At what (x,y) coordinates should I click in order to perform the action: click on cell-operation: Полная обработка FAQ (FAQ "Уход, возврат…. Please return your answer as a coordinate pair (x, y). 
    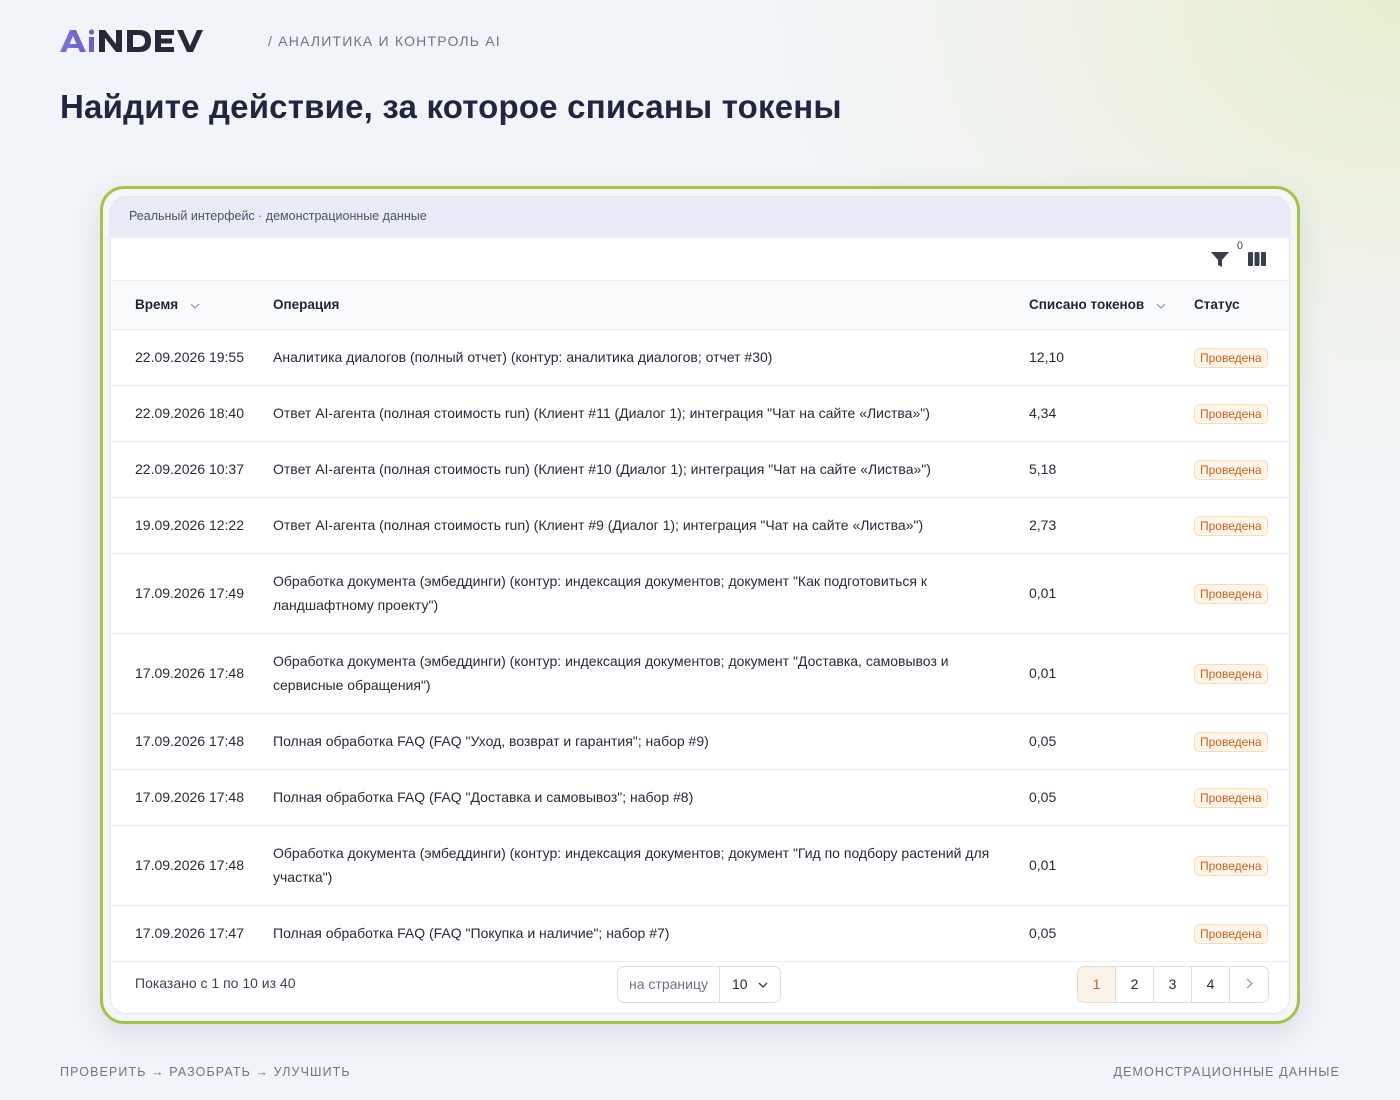
    Looking at the image, I should click on (651, 741).